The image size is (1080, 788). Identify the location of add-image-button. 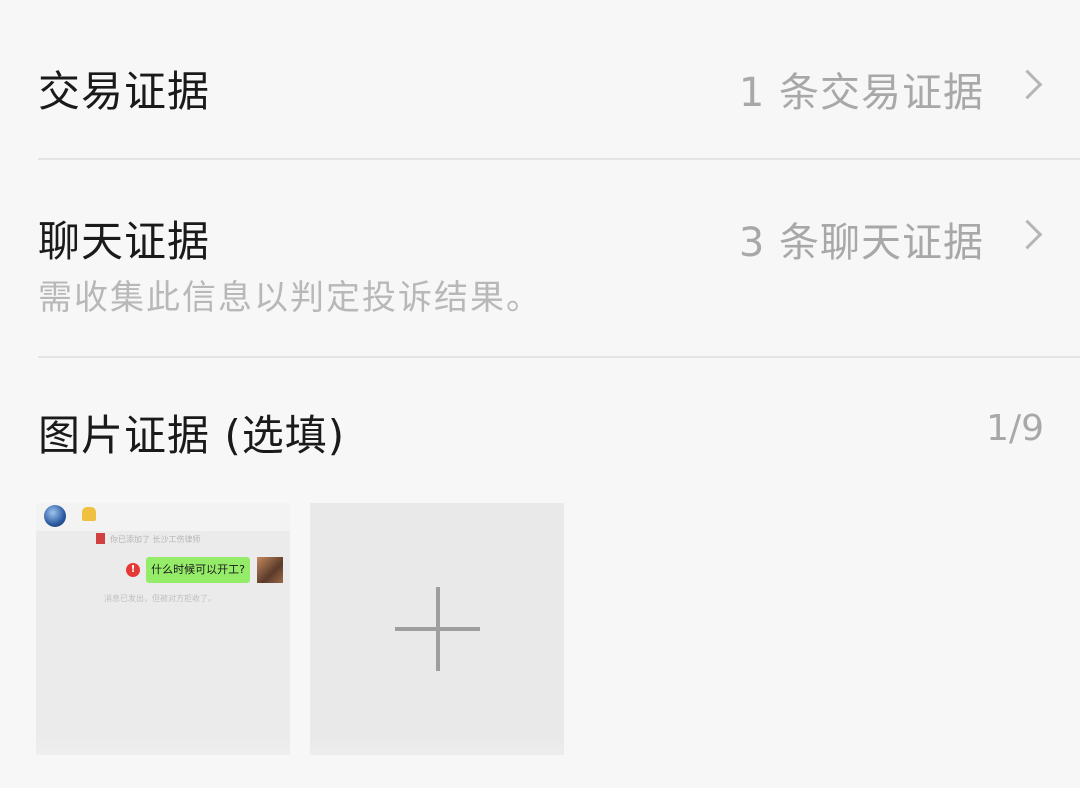
(437, 629).